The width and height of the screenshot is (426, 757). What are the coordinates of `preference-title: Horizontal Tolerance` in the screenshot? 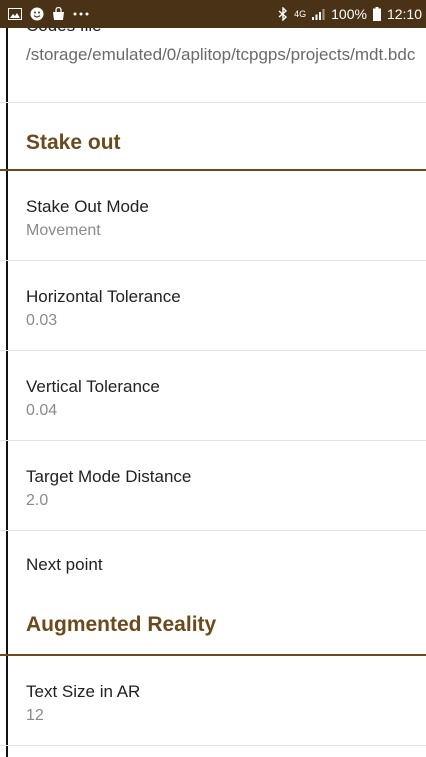 It's located at (103, 296).